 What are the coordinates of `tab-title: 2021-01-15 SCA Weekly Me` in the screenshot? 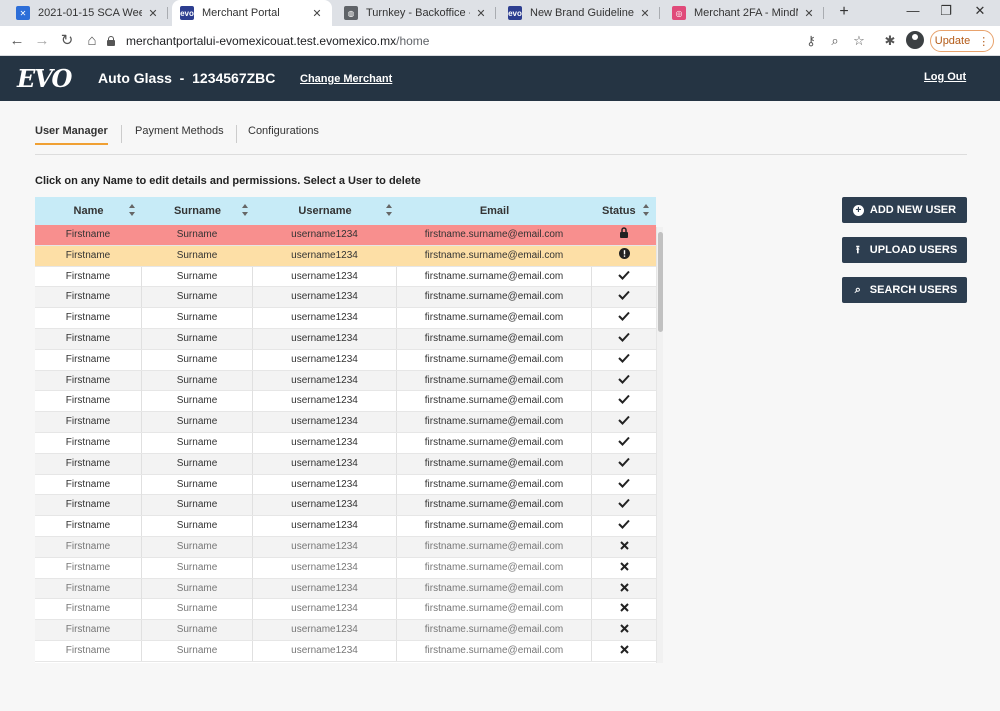 It's located at (90, 13).